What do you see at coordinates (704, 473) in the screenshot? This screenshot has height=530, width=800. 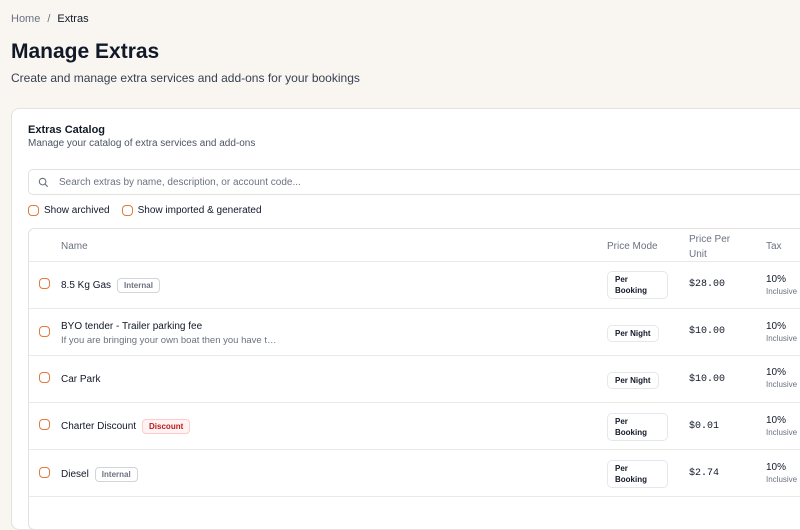 I see `row-price: $2.74` at bounding box center [704, 473].